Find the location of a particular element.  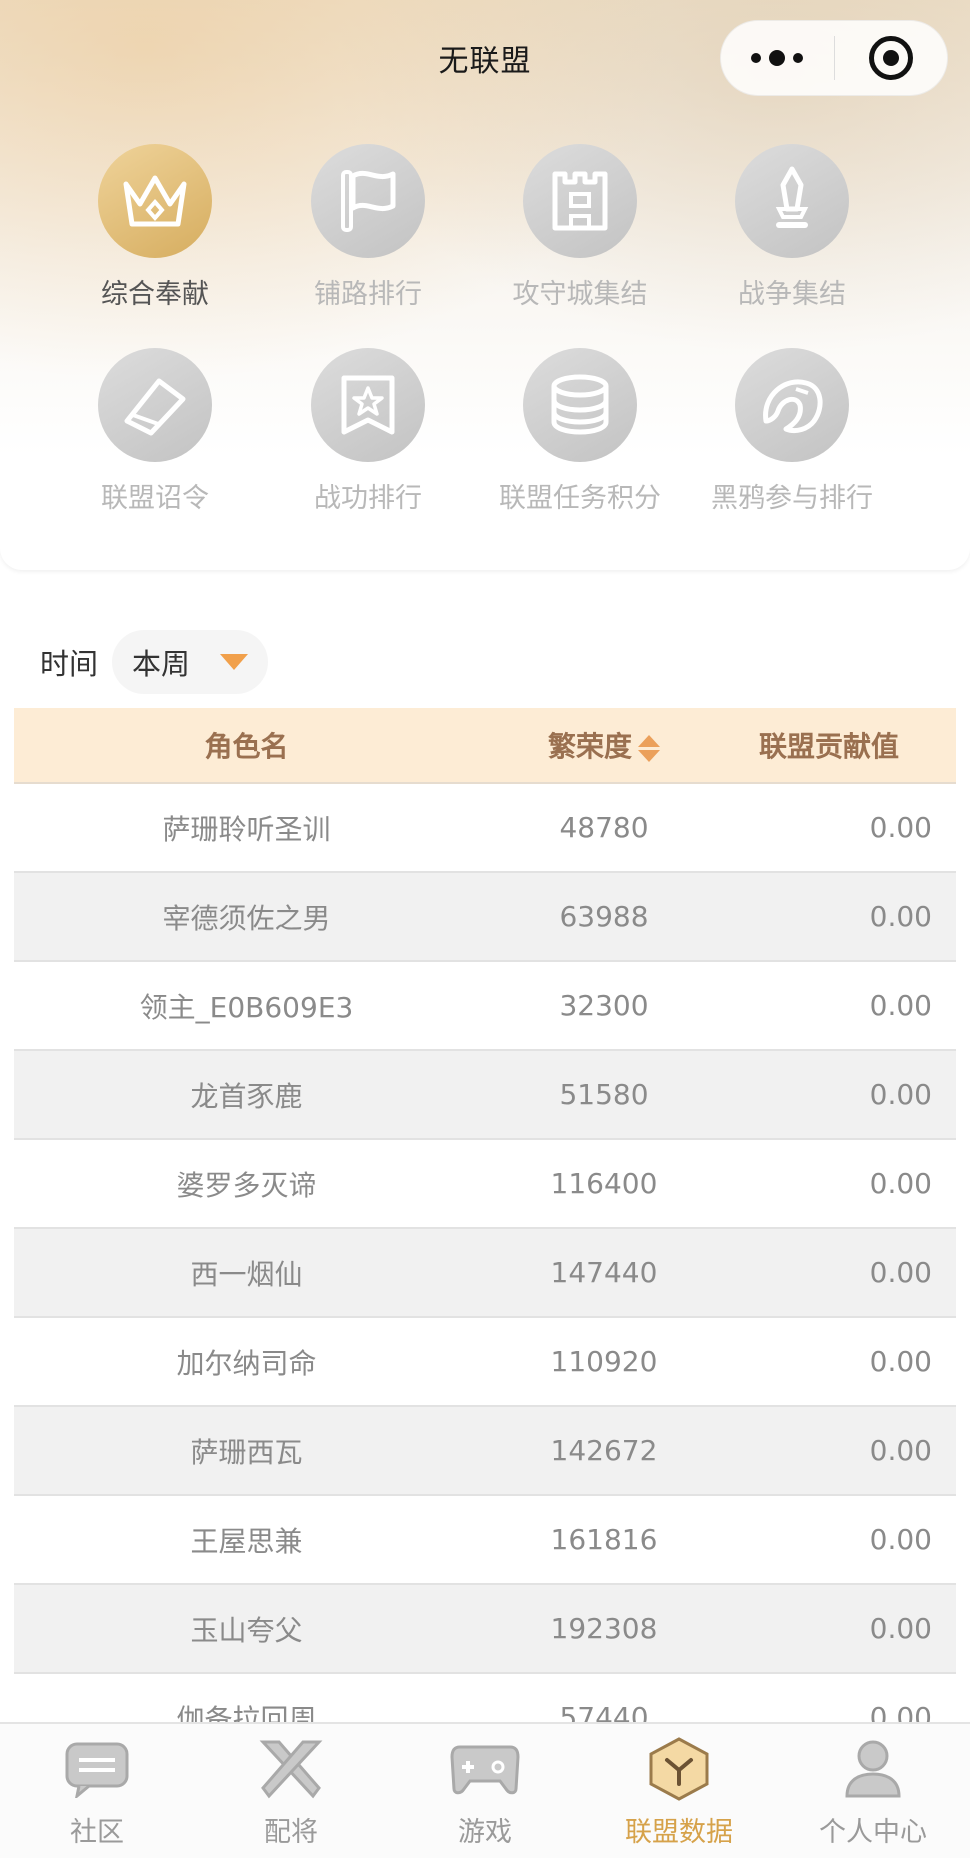

role-name-cell: 婆罗多灭谛 is located at coordinates (246, 1185).